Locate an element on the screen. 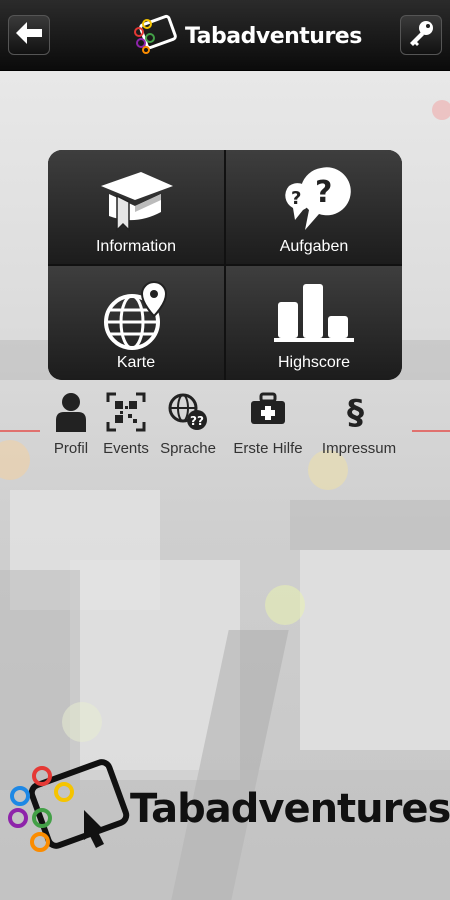  key-icon is located at coordinates (421, 35).